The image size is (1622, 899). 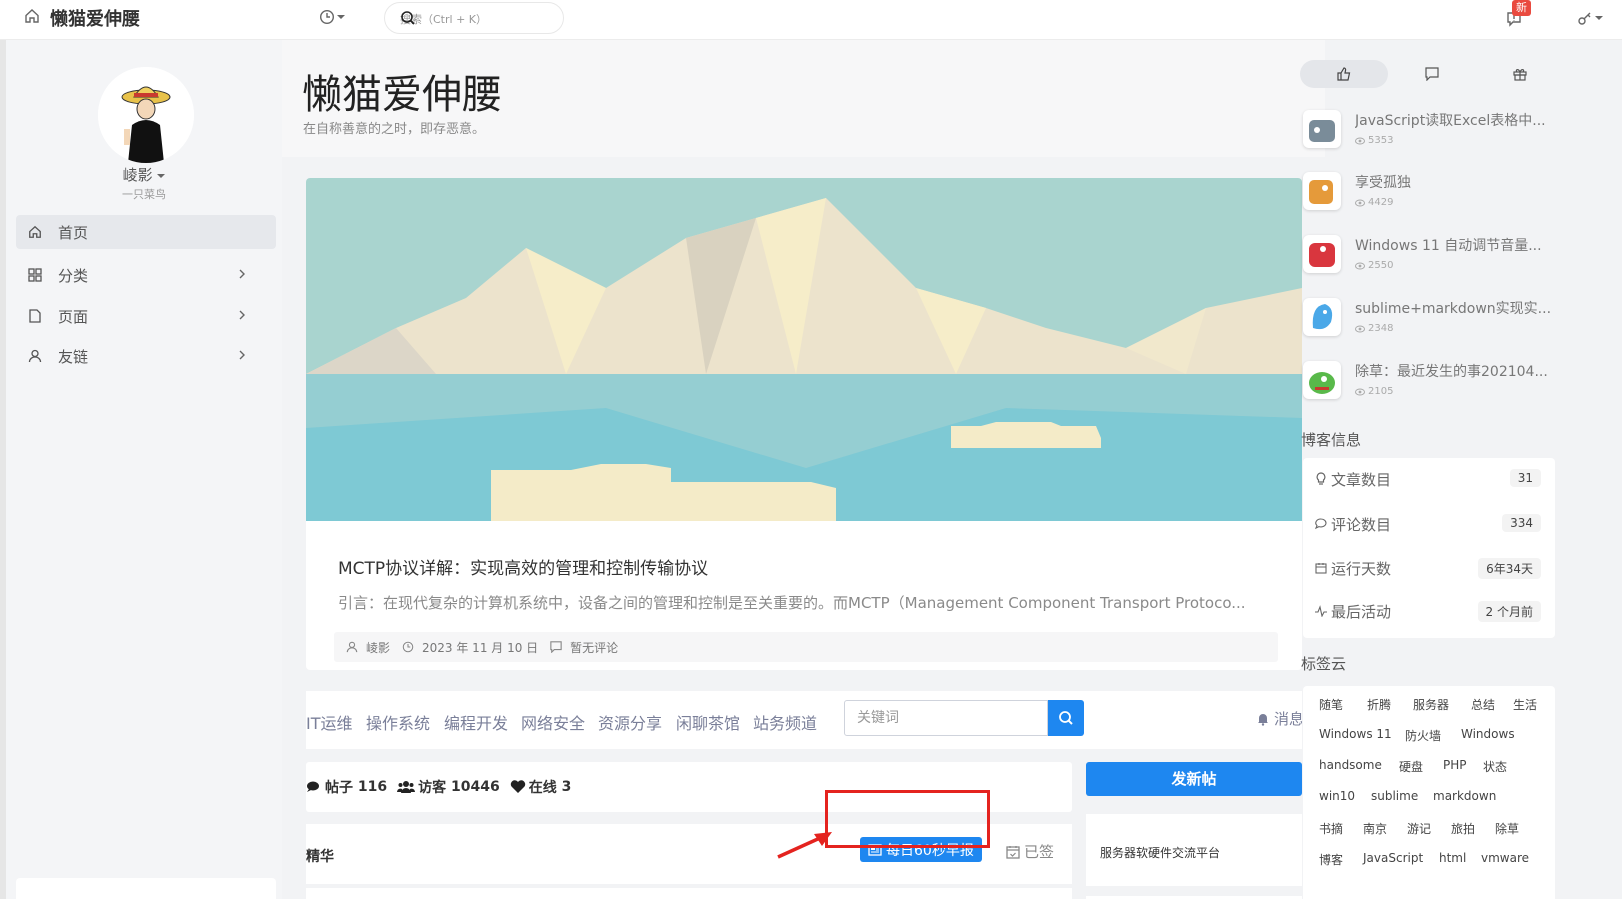 What do you see at coordinates (1393, 858) in the screenshot?
I see `tag-item: JavaScript` at bounding box center [1393, 858].